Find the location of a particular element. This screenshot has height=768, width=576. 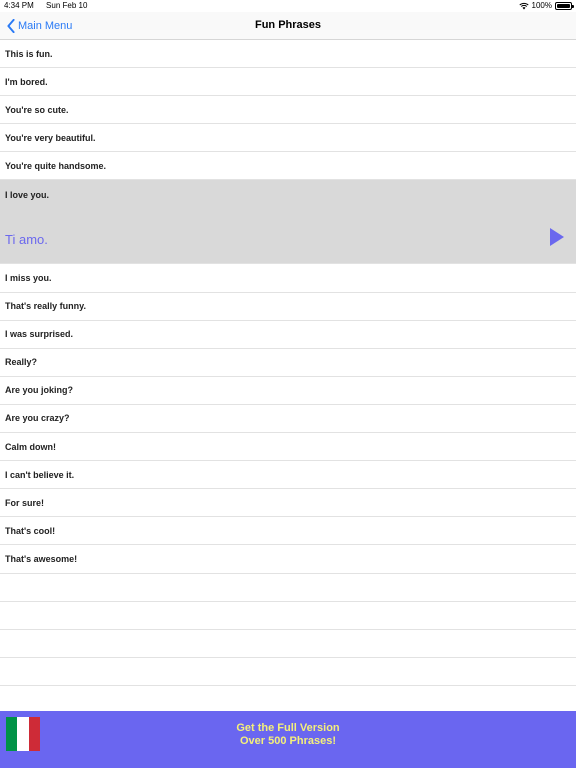

list-item: I miss you. is located at coordinates (288, 278).